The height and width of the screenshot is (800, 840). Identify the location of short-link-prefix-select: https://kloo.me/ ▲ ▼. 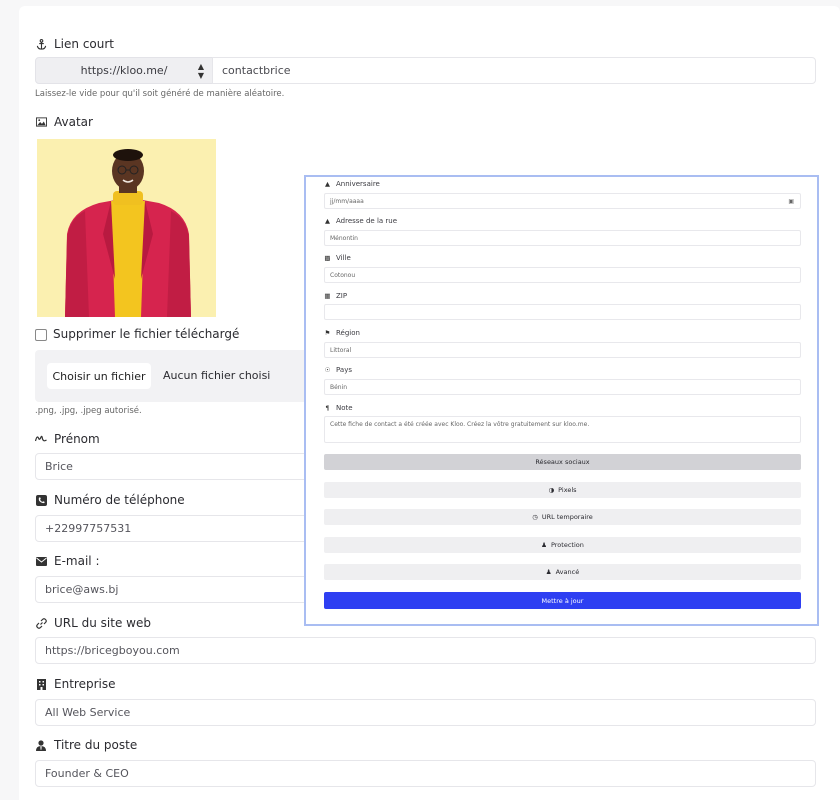
(124, 70).